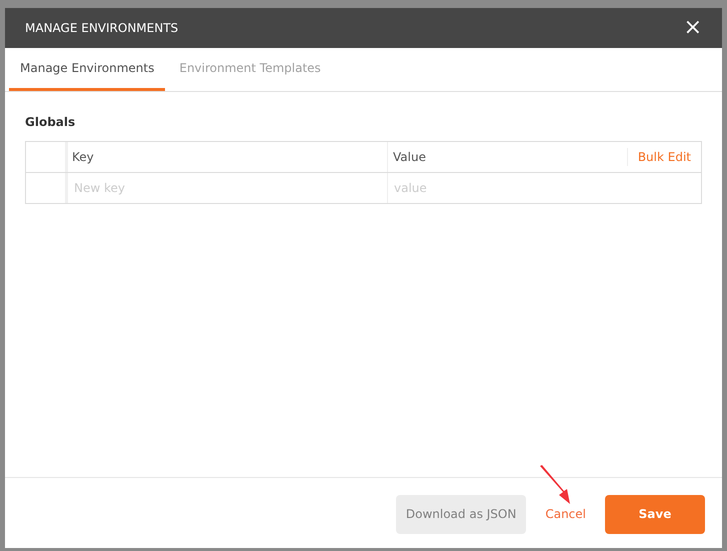 This screenshot has width=727, height=551. Describe the element at coordinates (655, 514) in the screenshot. I see `save-button: Save` at that location.